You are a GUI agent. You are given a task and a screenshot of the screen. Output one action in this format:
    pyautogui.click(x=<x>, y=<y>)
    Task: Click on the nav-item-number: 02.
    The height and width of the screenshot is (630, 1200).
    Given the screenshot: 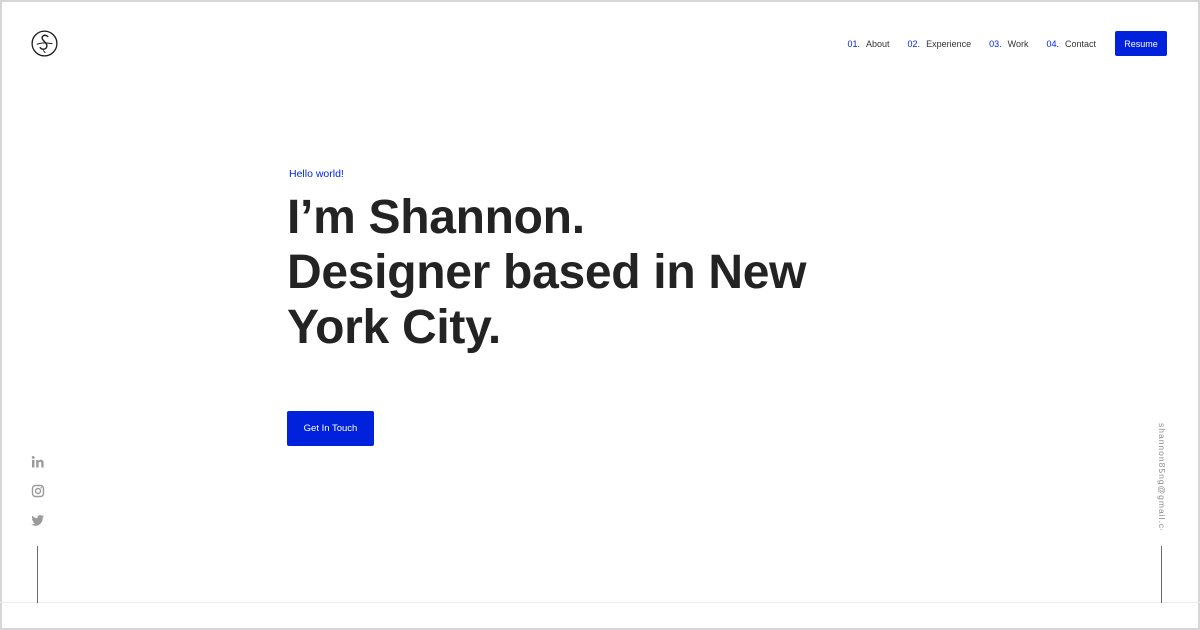 What is the action you would take?
    pyautogui.click(x=914, y=43)
    